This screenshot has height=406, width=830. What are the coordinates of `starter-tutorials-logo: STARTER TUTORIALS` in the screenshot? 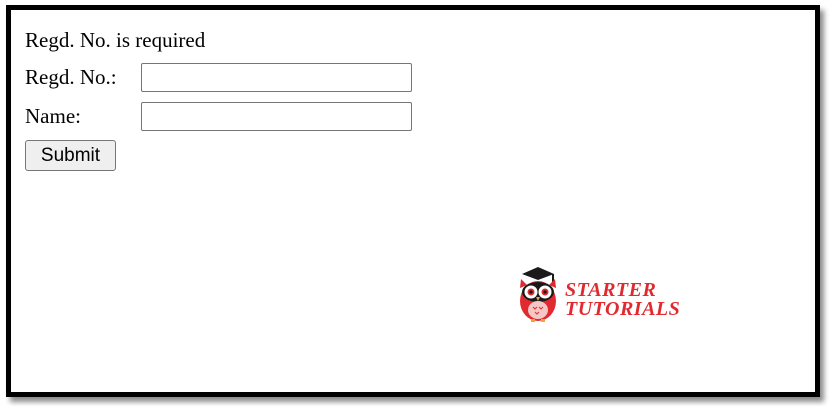 It's located at (616, 296).